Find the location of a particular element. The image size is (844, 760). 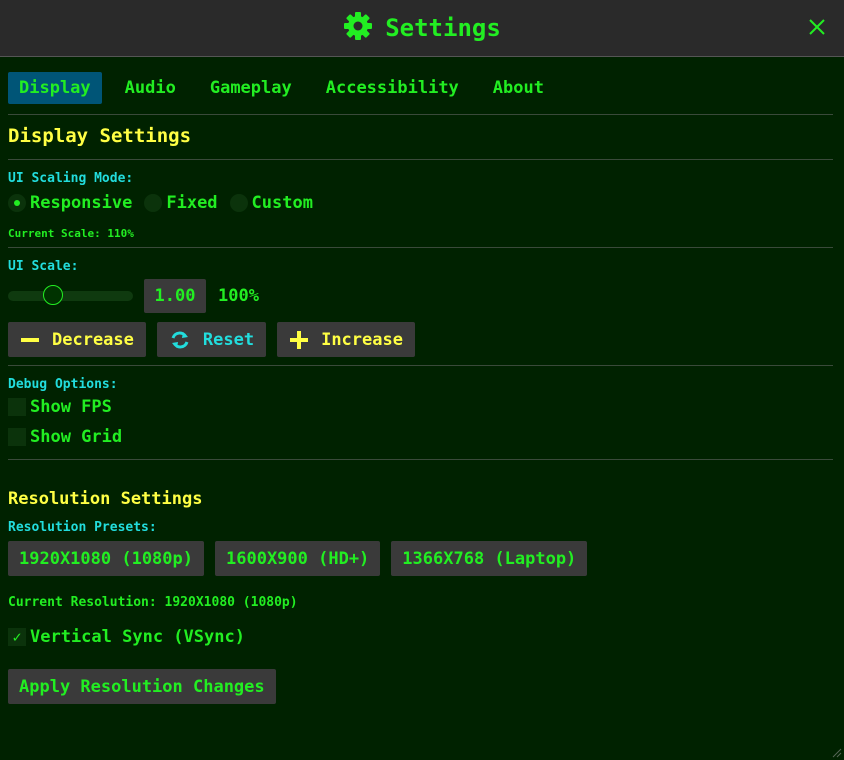

scaling-mode-custom: Custom is located at coordinates (271, 203).